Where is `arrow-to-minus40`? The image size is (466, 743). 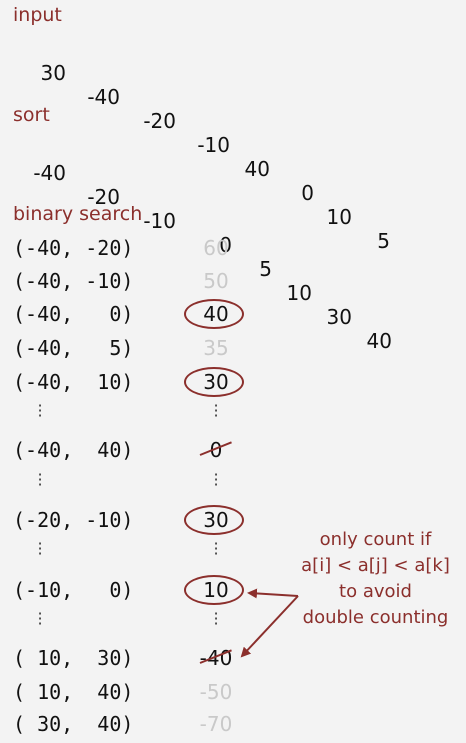 arrow-to-minus40 is located at coordinates (269, 626).